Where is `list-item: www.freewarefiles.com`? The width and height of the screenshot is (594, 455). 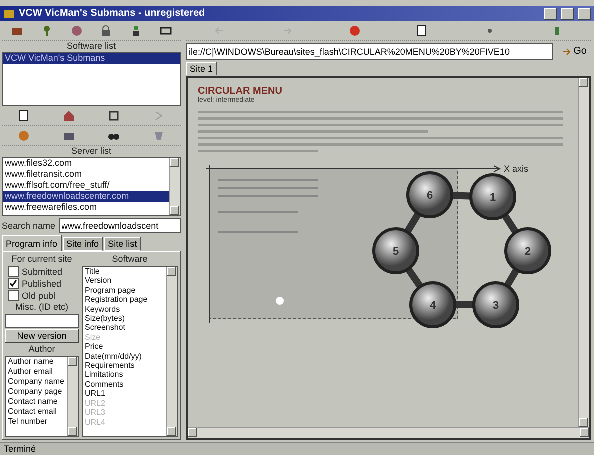
list-item: www.freewarefiles.com is located at coordinates (86, 207).